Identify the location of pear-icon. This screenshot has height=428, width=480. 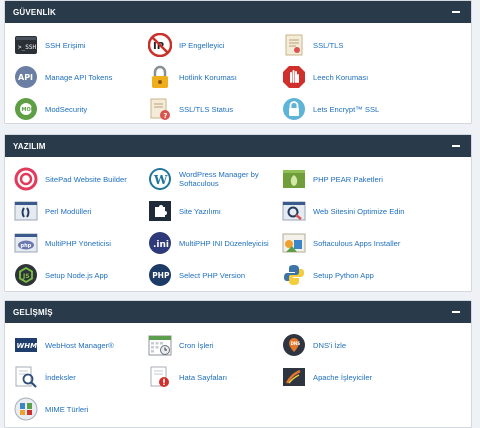
(294, 179).